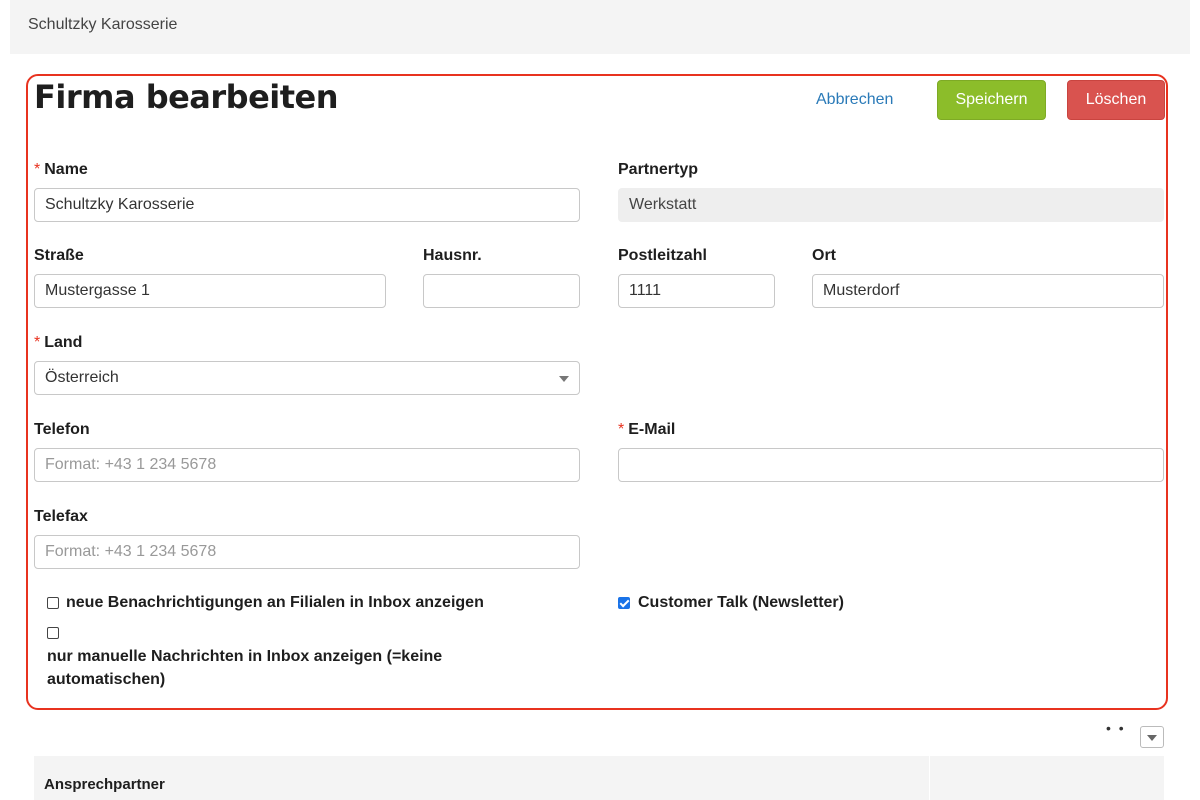 The image size is (1200, 800). I want to click on partnertyp-label: Partnertyp, so click(658, 169).